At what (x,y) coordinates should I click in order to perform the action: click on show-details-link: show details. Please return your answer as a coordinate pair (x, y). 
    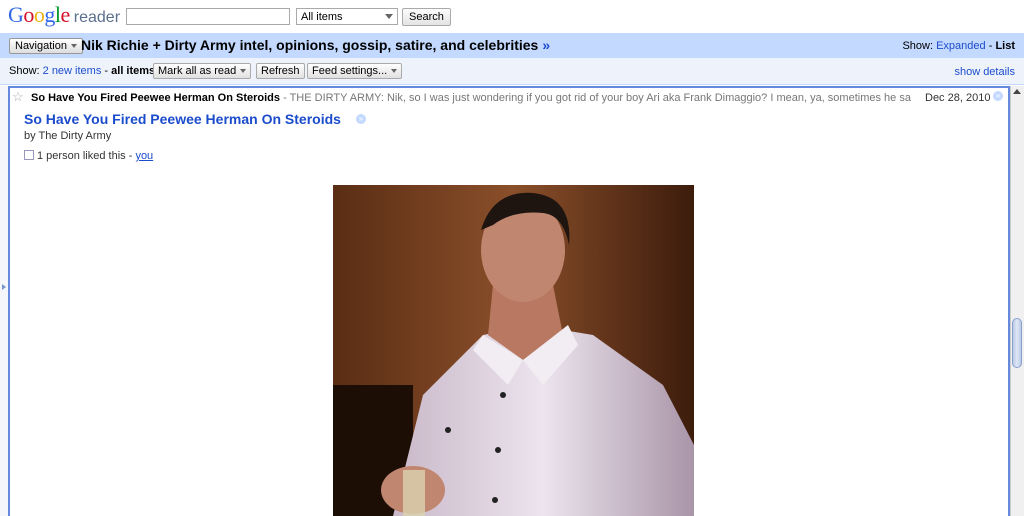
    Looking at the image, I should click on (984, 72).